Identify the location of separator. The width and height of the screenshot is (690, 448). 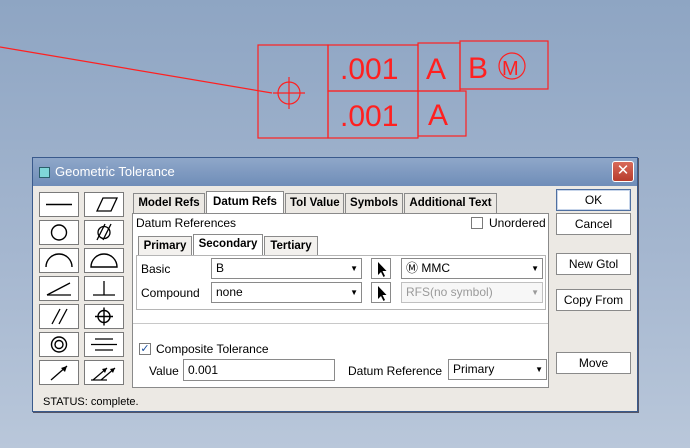
(340, 323).